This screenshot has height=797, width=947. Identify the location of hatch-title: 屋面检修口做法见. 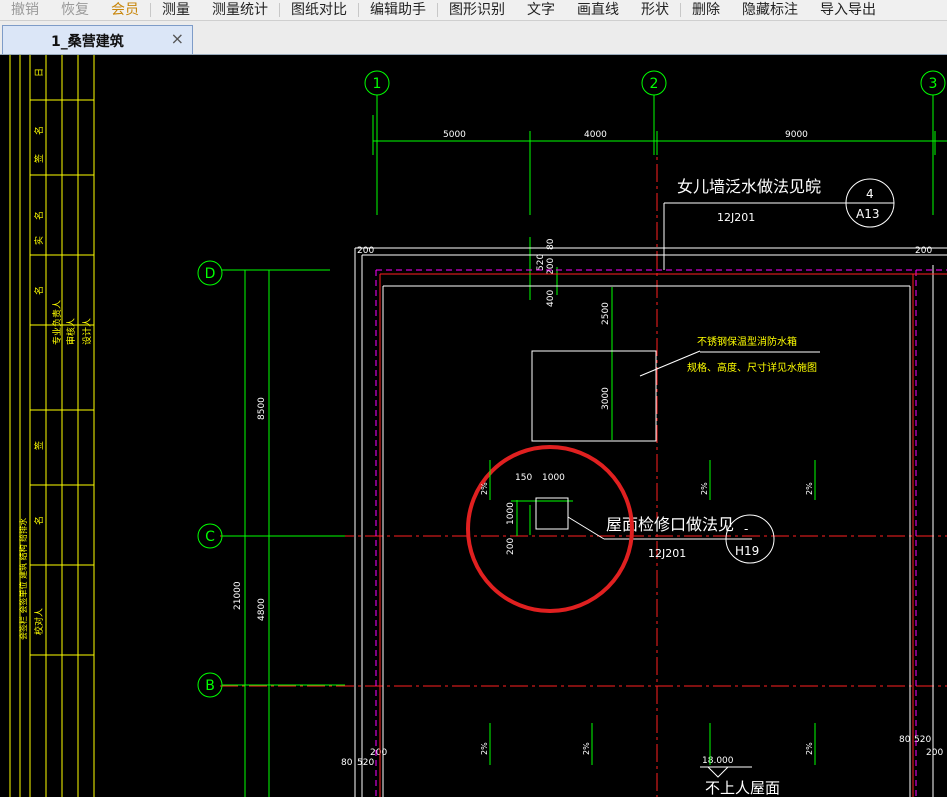
(670, 524).